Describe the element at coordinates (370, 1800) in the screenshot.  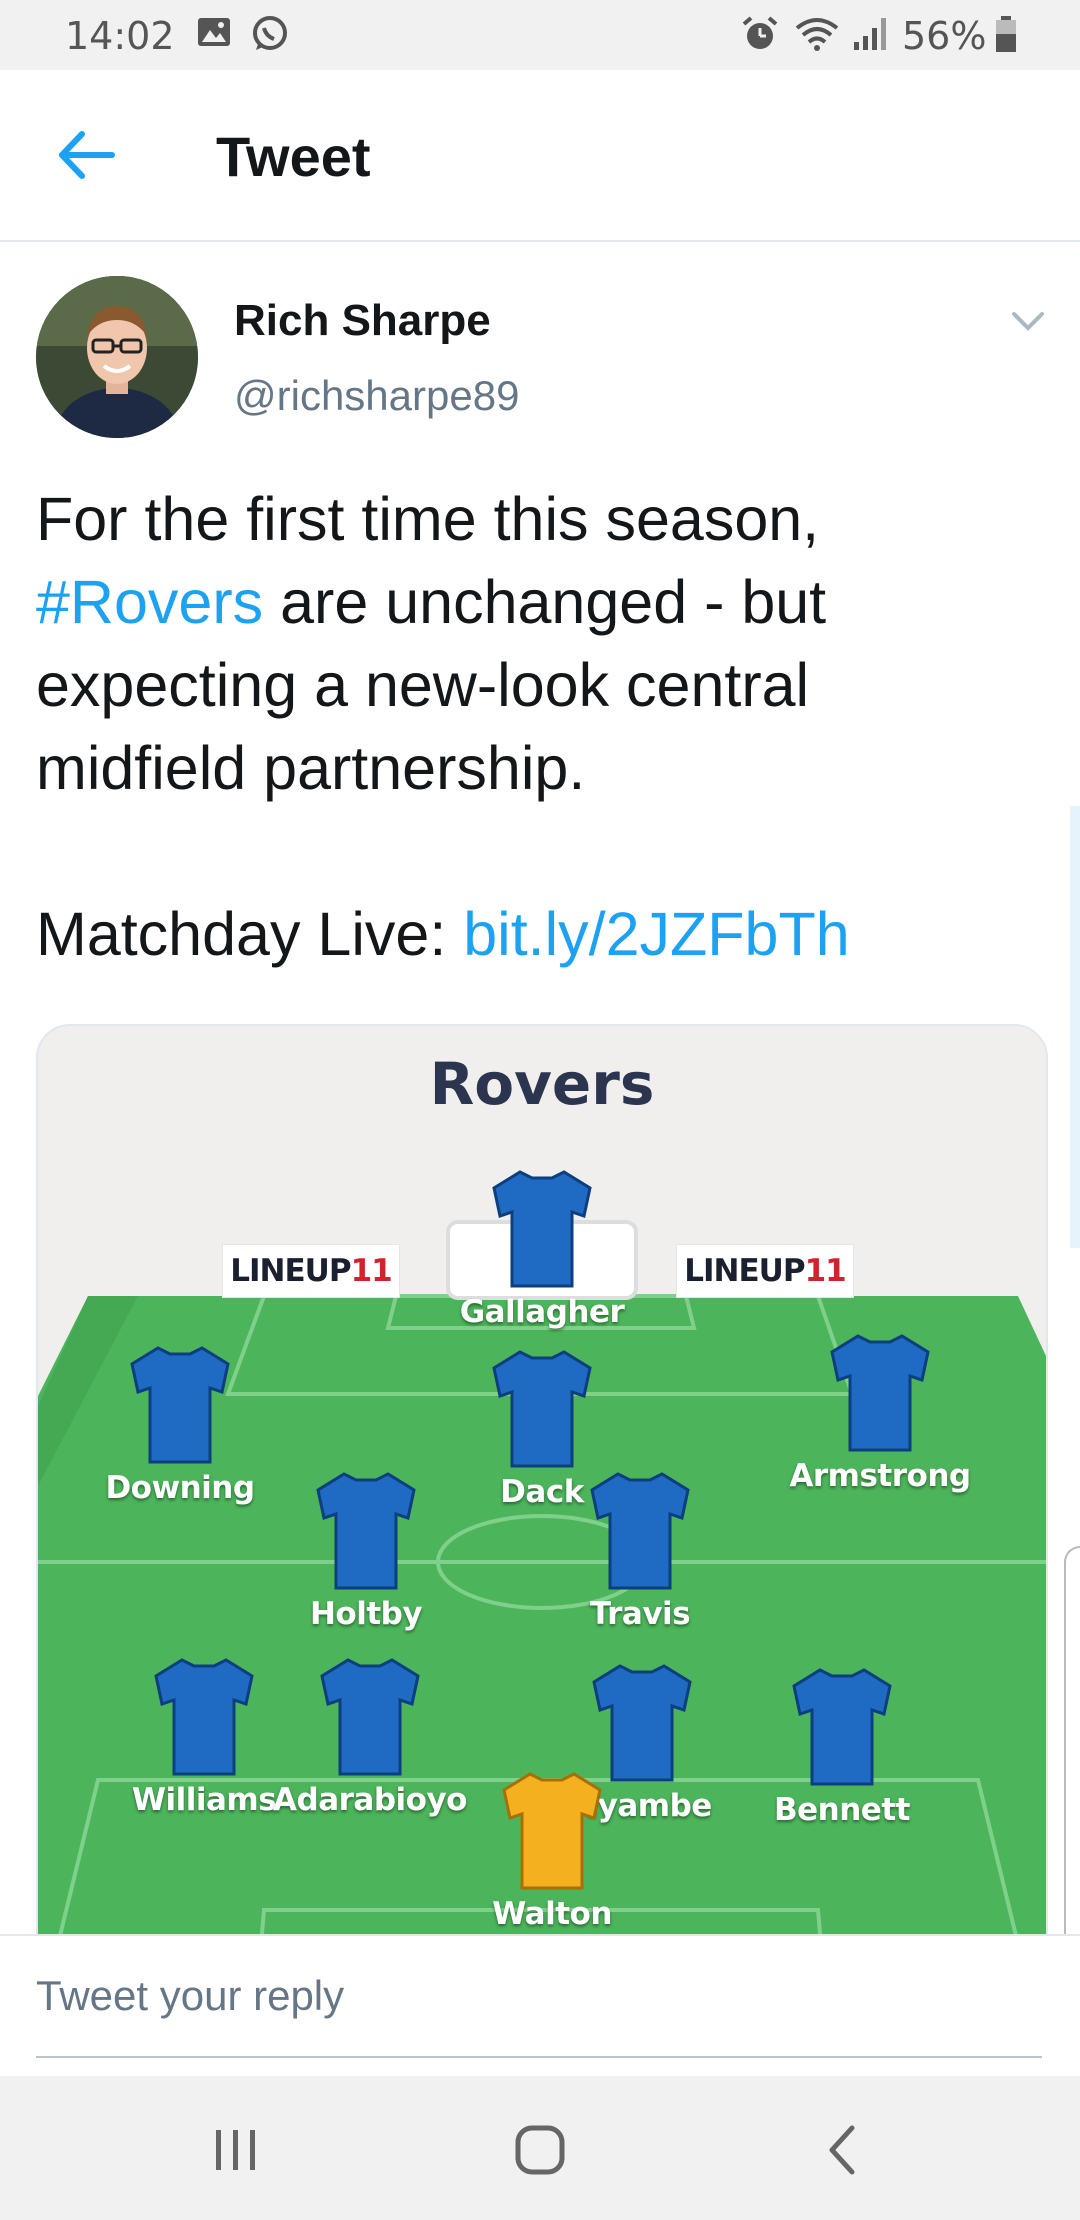
I see `player-name: Adarabioyo` at that location.